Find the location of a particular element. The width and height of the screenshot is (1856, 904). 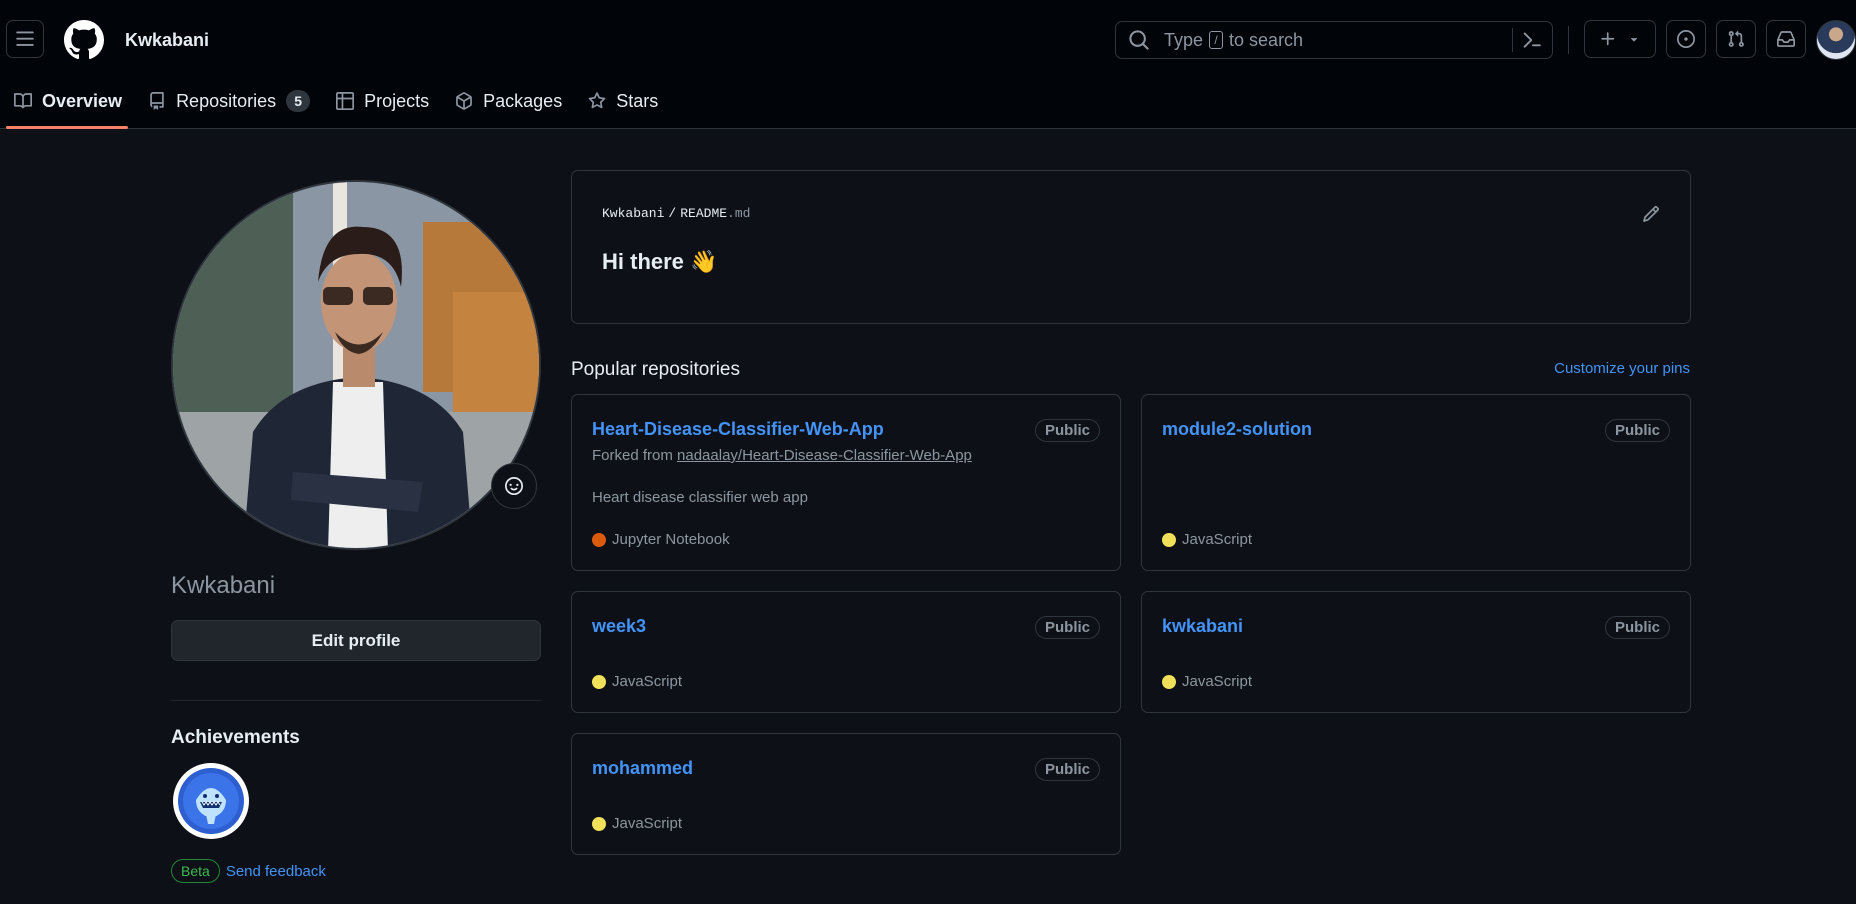

tab-packages: Packages is located at coordinates (507, 101).